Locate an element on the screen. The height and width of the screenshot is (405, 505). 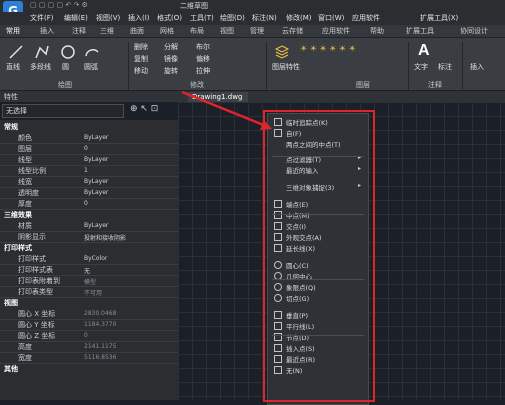
boolean-tool: 布尔 is located at coordinates (203, 47).